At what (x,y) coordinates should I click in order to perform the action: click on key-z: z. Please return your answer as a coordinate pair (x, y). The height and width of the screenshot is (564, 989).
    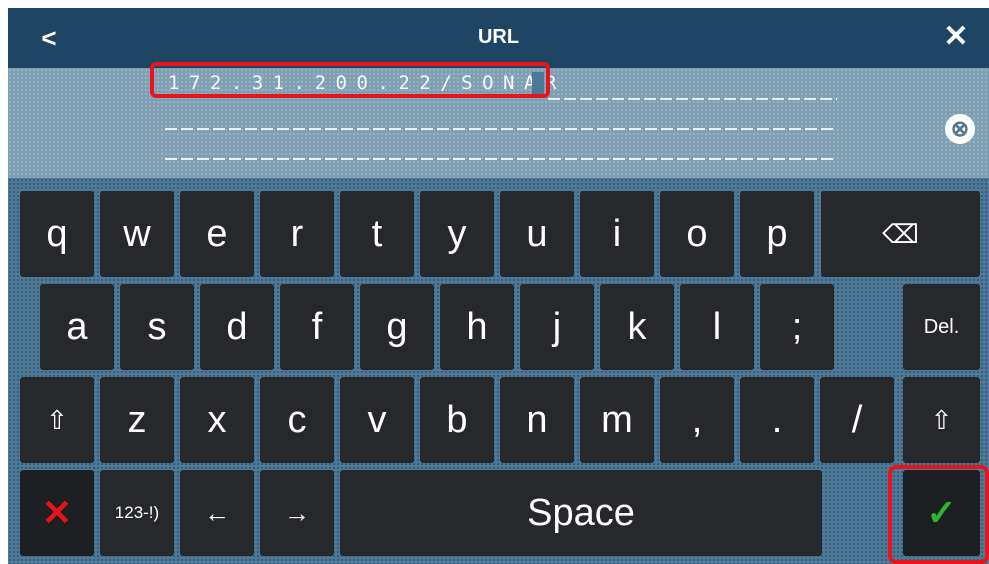
    Looking at the image, I should click on (137, 420).